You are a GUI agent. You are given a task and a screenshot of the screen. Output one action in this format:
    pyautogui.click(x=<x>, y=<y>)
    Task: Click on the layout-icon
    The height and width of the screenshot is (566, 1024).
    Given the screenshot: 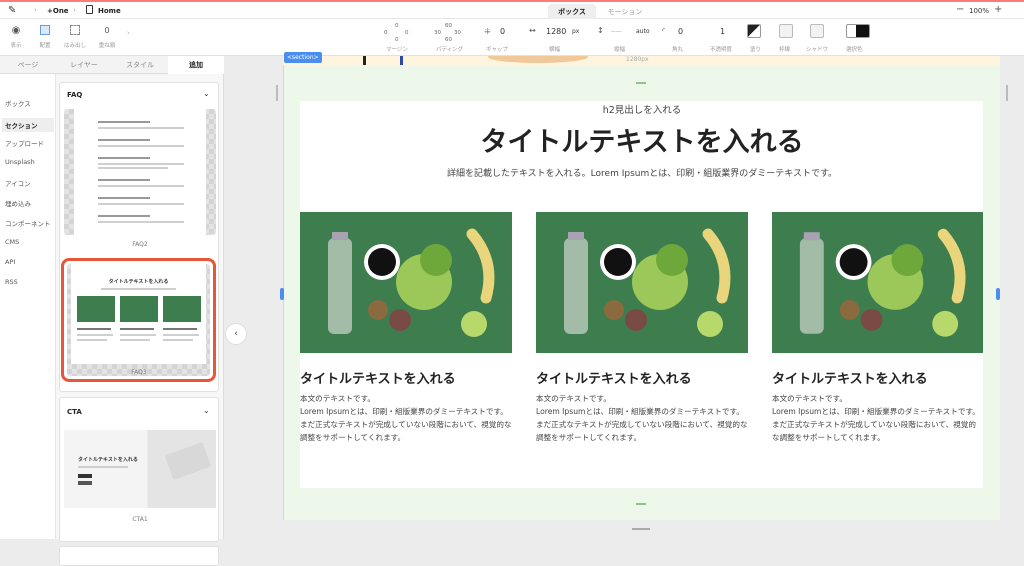 What is the action you would take?
    pyautogui.click(x=45, y=30)
    